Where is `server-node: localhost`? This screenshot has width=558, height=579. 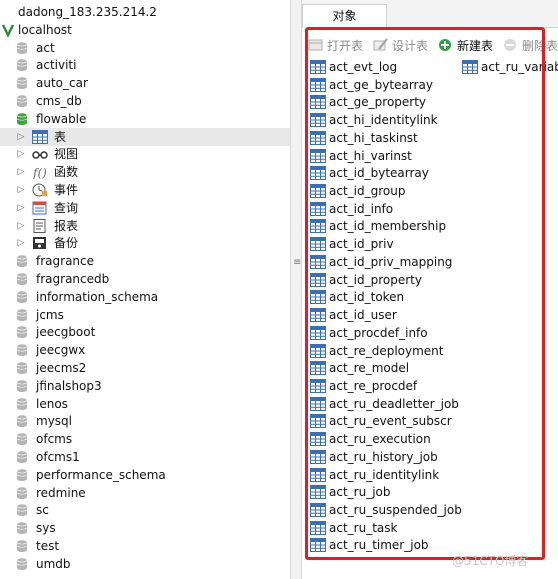 server-node: localhost is located at coordinates (145, 30).